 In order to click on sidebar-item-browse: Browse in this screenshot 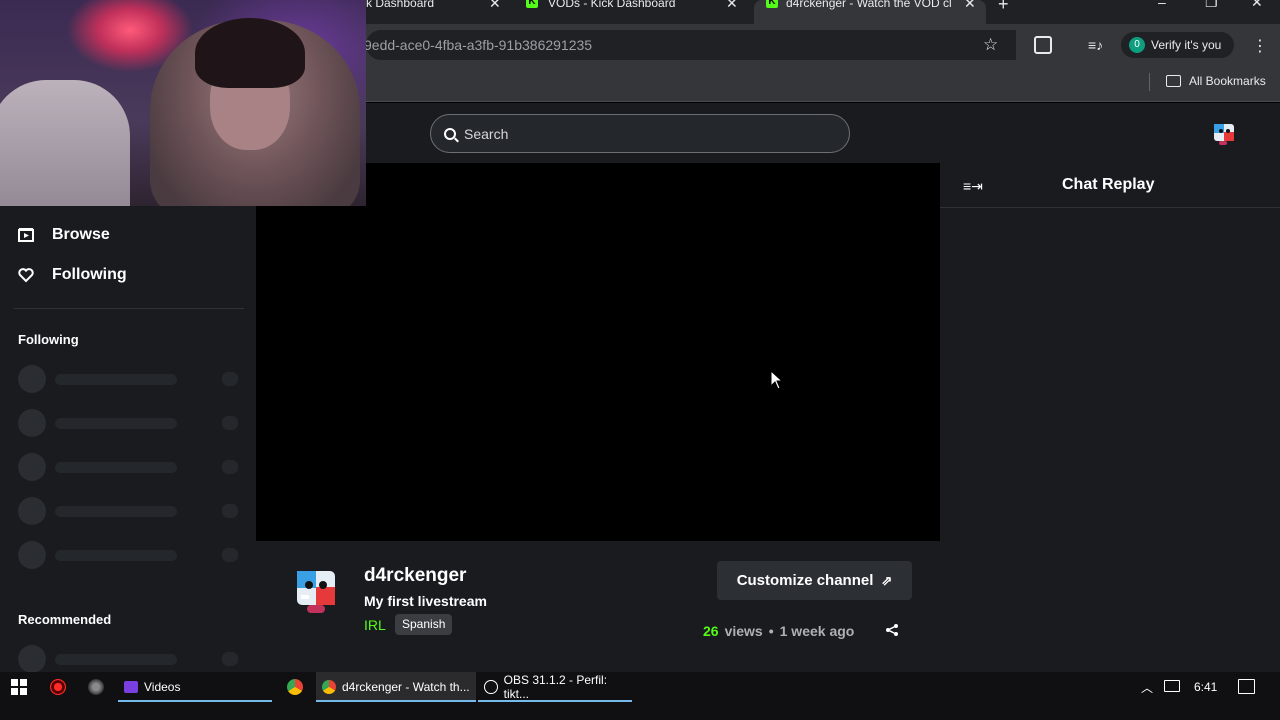, I will do `click(64, 235)`.